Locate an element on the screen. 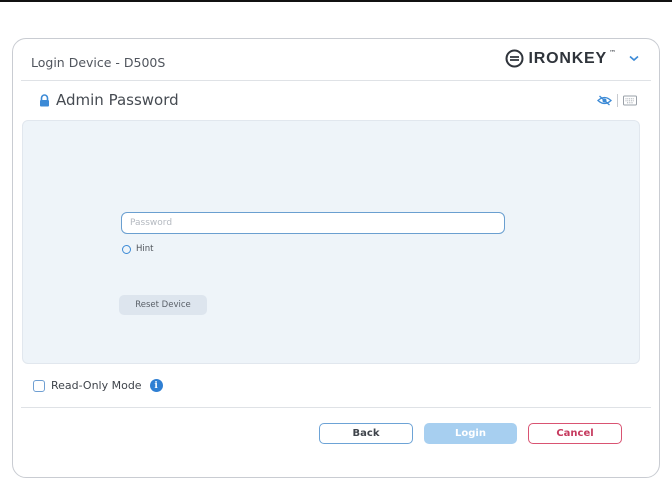 This screenshot has height=478, width=672. tools-separator is located at coordinates (617, 100).